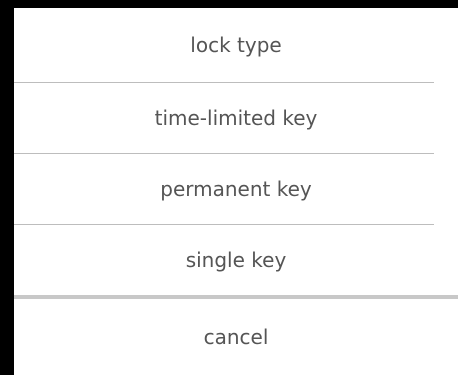 This screenshot has width=458, height=375. I want to click on option-label: permanent key, so click(236, 189).